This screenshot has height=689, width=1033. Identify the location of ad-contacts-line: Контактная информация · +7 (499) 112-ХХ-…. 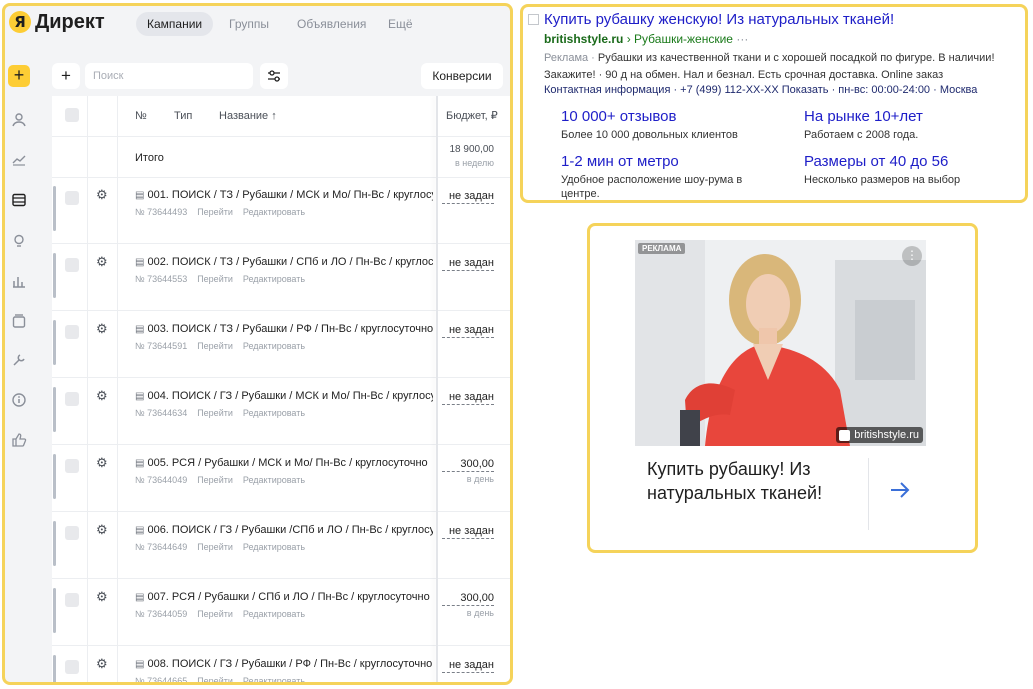
(784, 90).